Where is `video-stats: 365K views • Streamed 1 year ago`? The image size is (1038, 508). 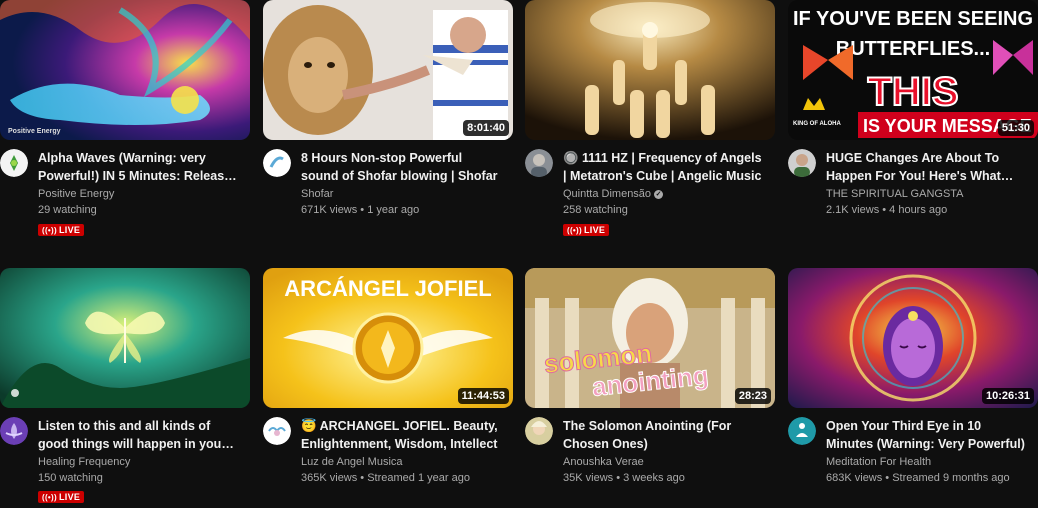
video-stats: 365K views • Streamed 1 year ago is located at coordinates (385, 478).